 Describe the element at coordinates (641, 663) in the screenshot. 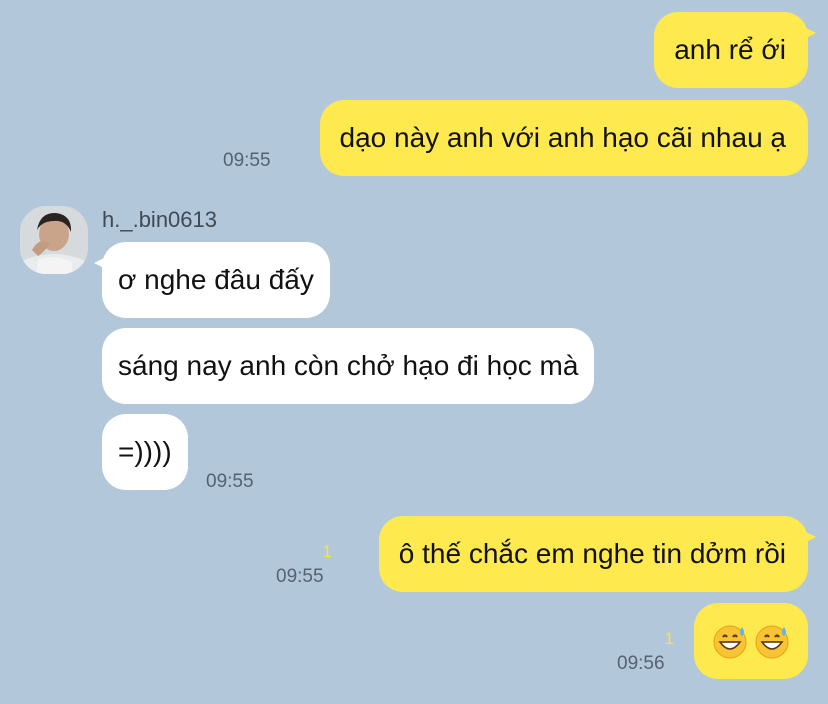

I see `message-timestamp: 09:56` at that location.